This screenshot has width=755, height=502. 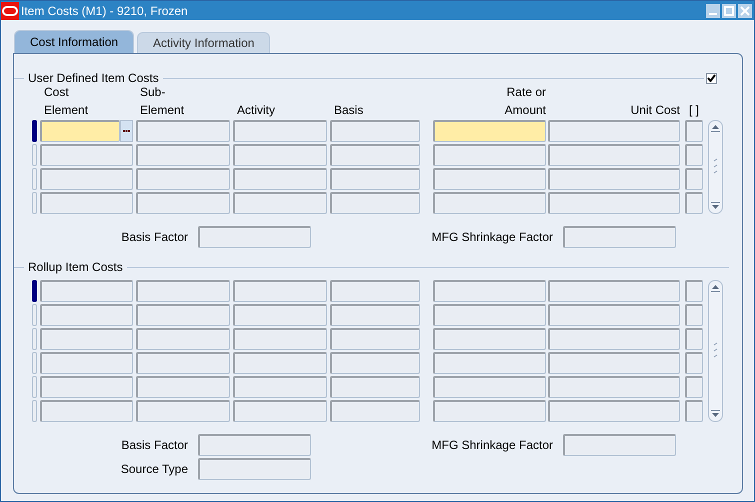 What do you see at coordinates (745, 11) in the screenshot?
I see `close-icon` at bounding box center [745, 11].